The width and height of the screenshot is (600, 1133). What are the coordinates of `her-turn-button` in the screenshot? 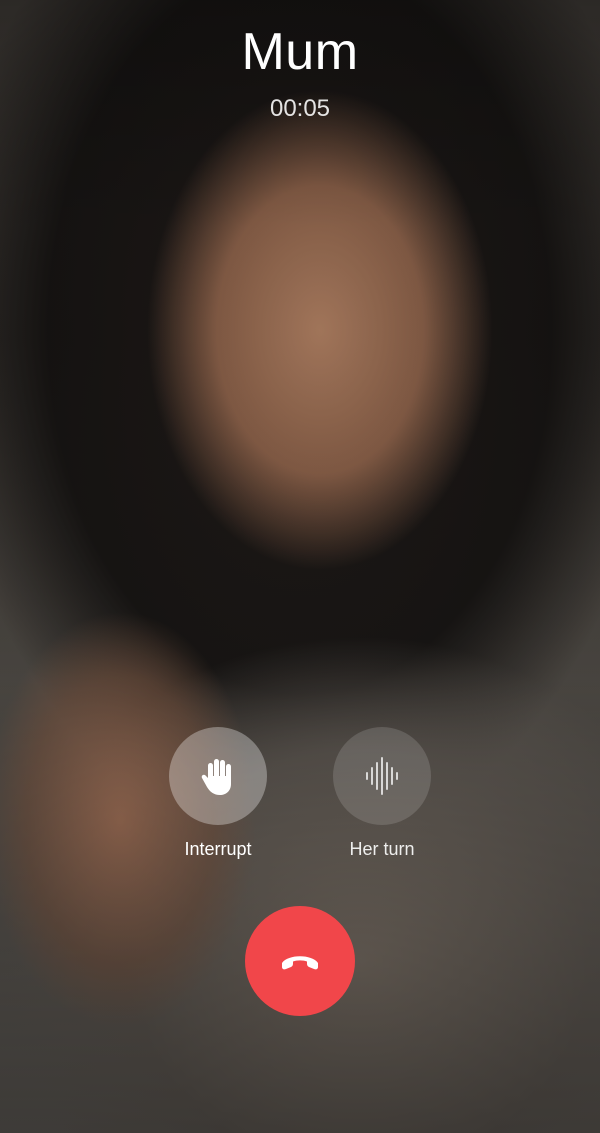 It's located at (382, 776).